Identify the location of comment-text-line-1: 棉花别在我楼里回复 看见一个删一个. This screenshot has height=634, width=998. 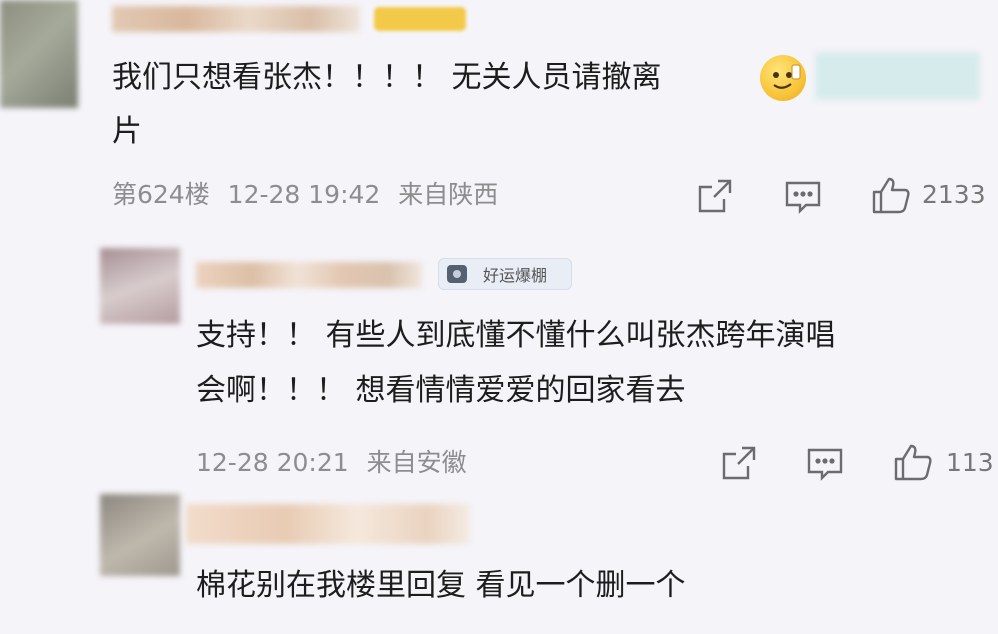
(441, 585).